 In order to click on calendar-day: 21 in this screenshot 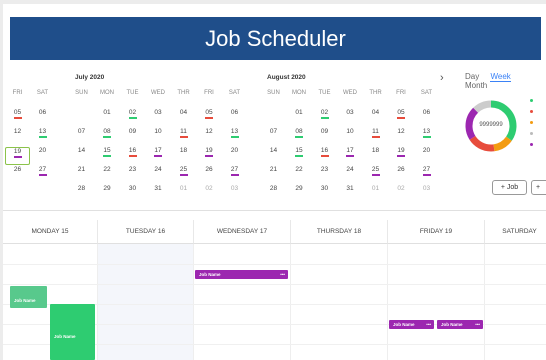, I will do `click(273, 175)`.